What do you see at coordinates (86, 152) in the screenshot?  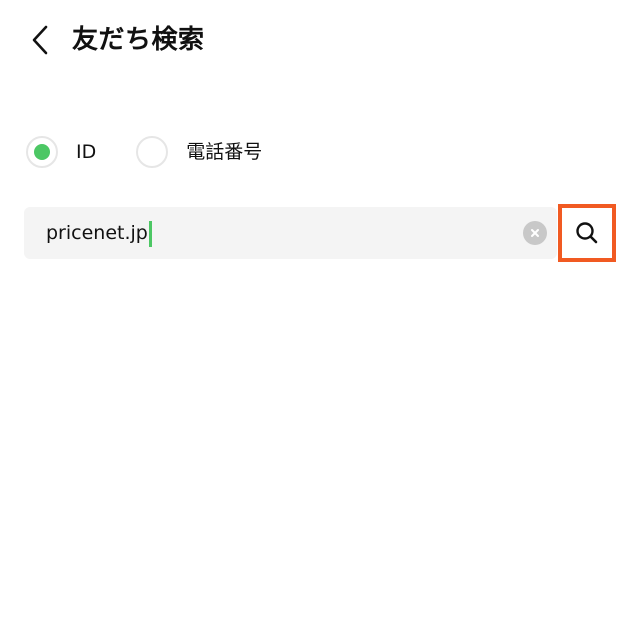 I see `radio-label-id: ID` at bounding box center [86, 152].